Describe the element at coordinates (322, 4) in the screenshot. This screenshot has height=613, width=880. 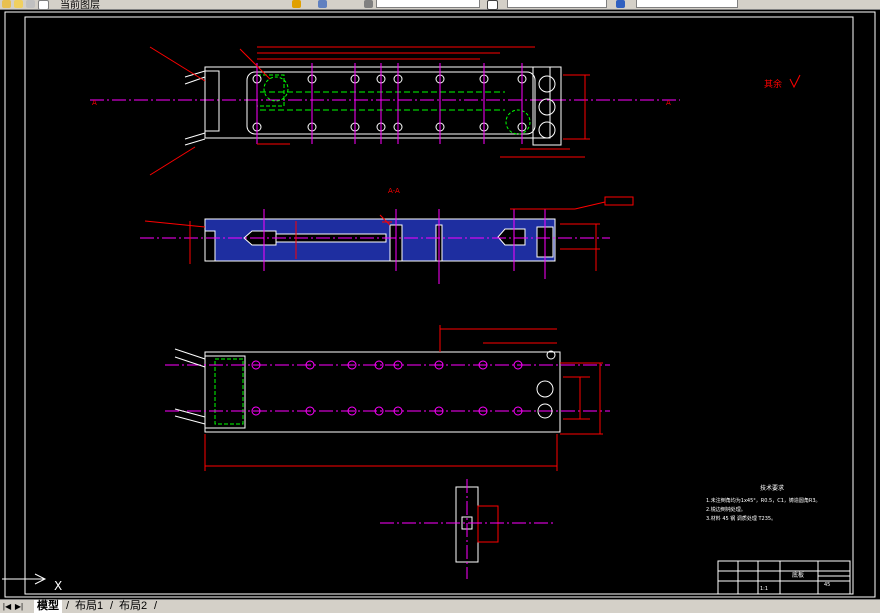
I see `layer-manager-icon` at that location.